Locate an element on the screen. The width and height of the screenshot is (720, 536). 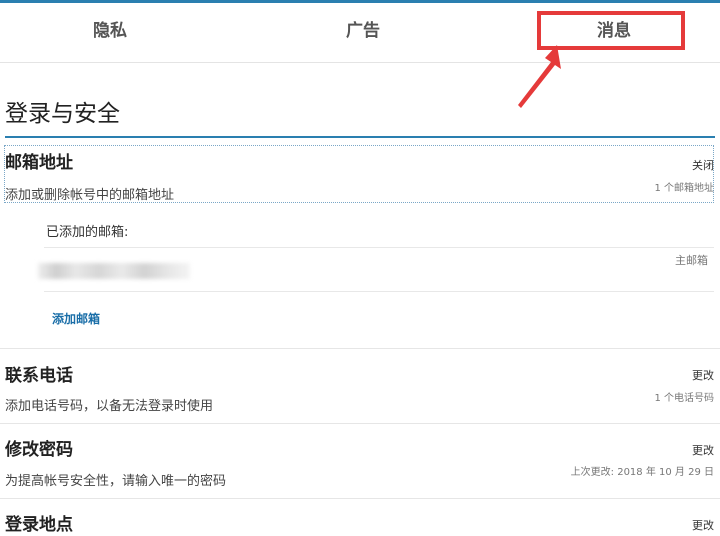
phone-section-title: 联系电话 is located at coordinates (39, 373).